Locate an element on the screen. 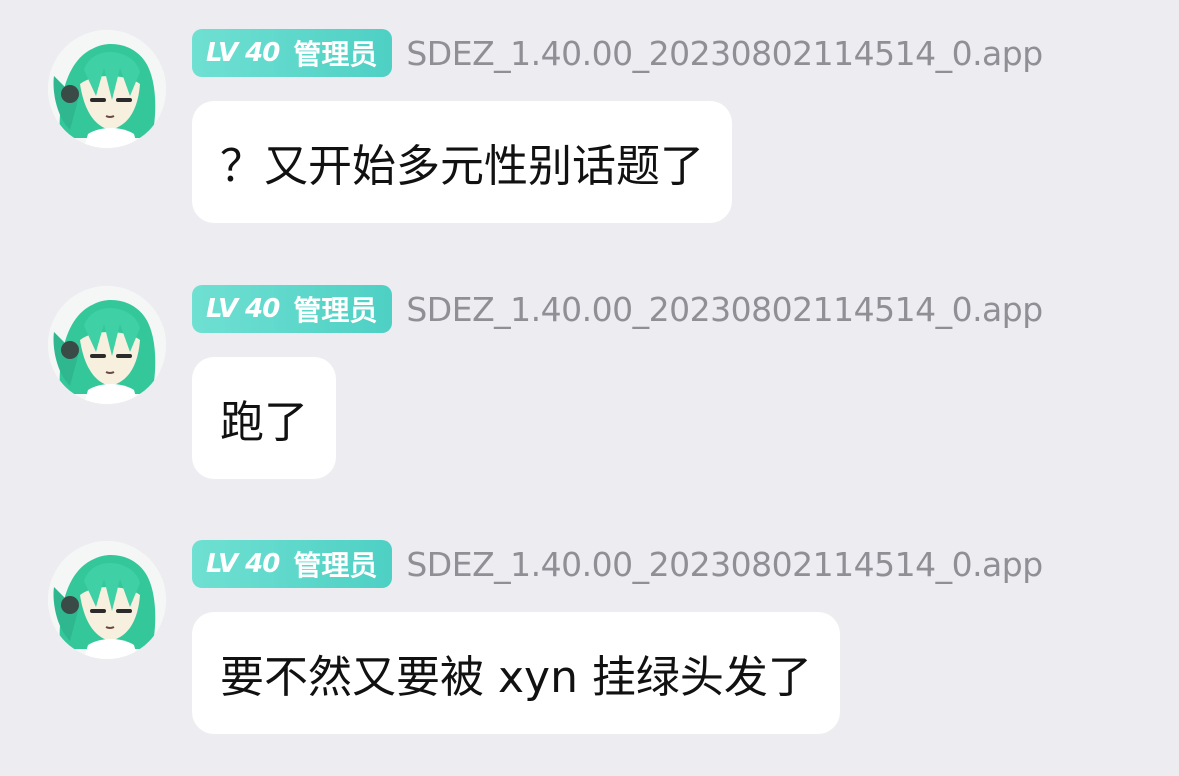 Image resolution: width=1179 pixels, height=776 pixels. message-text: 跑了 is located at coordinates (264, 422).